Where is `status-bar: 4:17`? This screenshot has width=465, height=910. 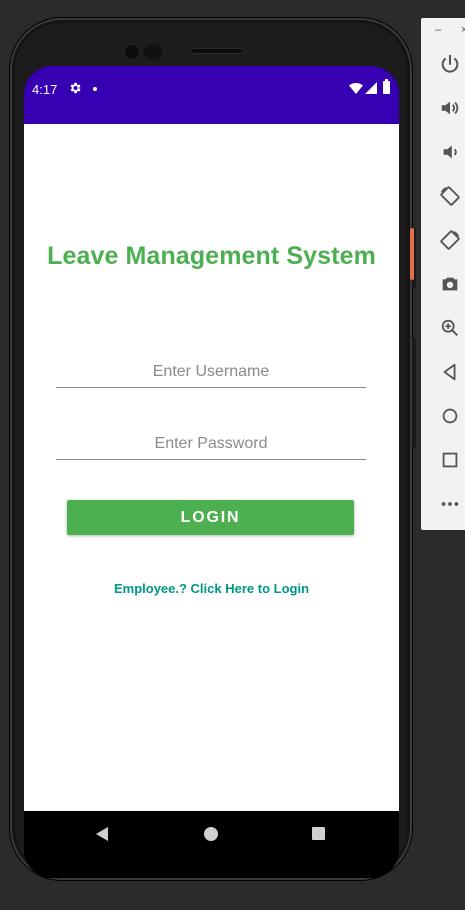
status-bar: 4:17 is located at coordinates (211, 95).